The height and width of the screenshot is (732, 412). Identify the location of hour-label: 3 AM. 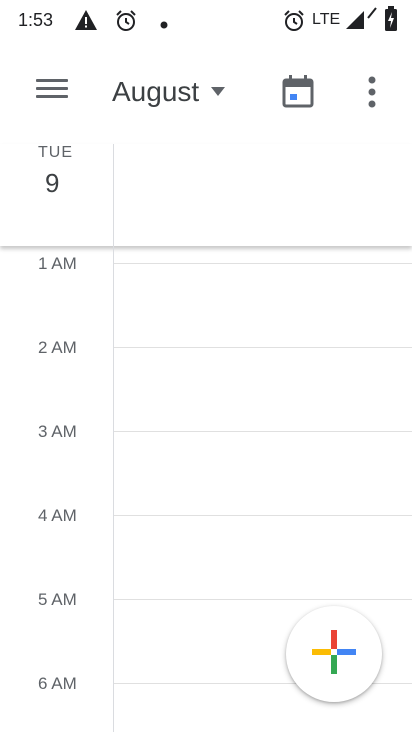
(57, 431).